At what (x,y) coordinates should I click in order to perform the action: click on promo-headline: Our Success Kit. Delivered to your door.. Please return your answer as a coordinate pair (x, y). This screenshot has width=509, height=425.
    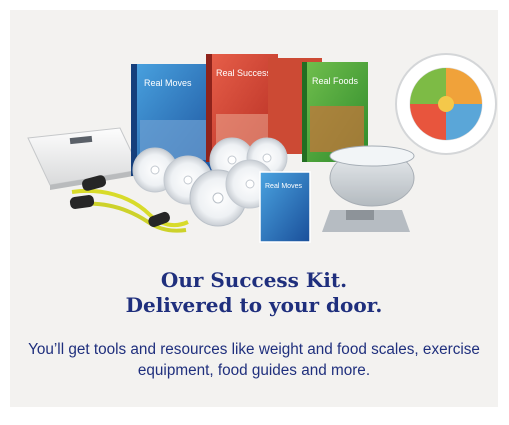
    Looking at the image, I should click on (254, 293).